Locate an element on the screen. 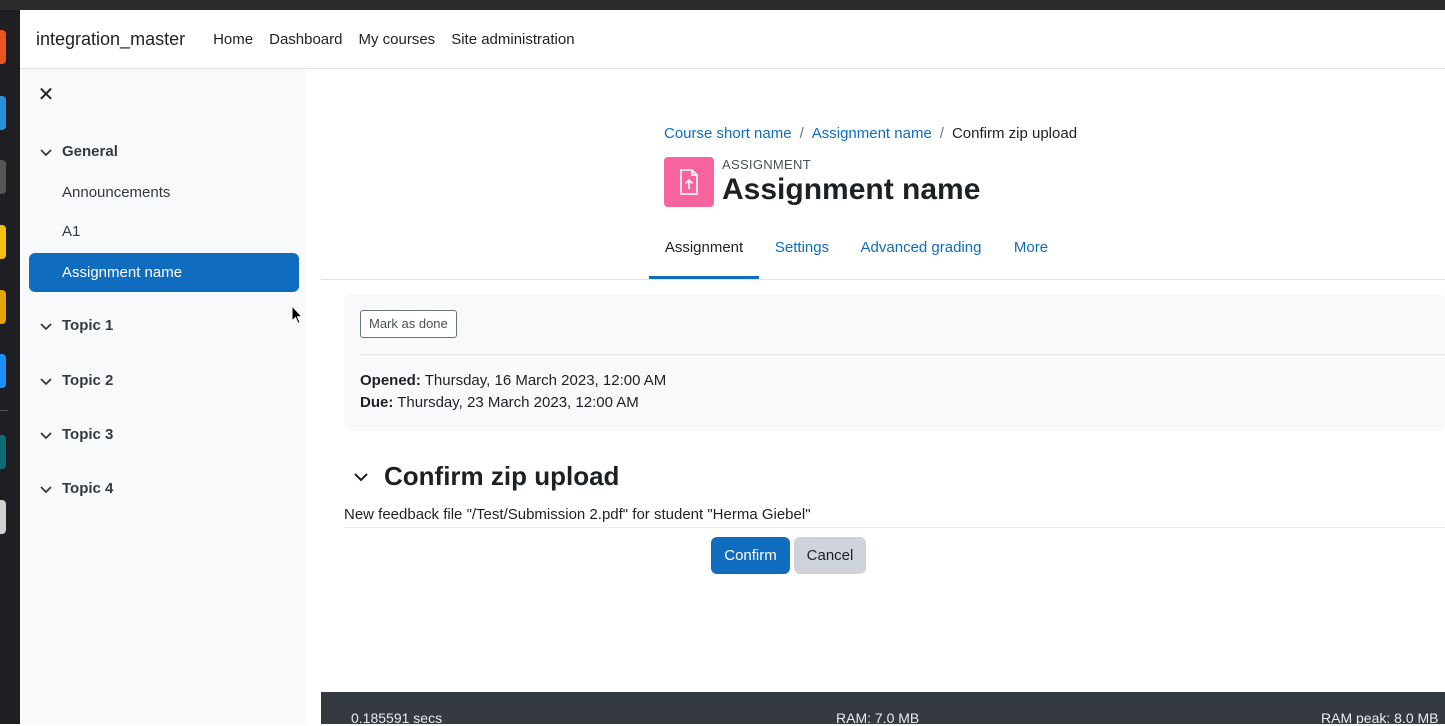  due-date: Due: Thursday, 23 March 2023, 12:00 AM is located at coordinates (499, 402).